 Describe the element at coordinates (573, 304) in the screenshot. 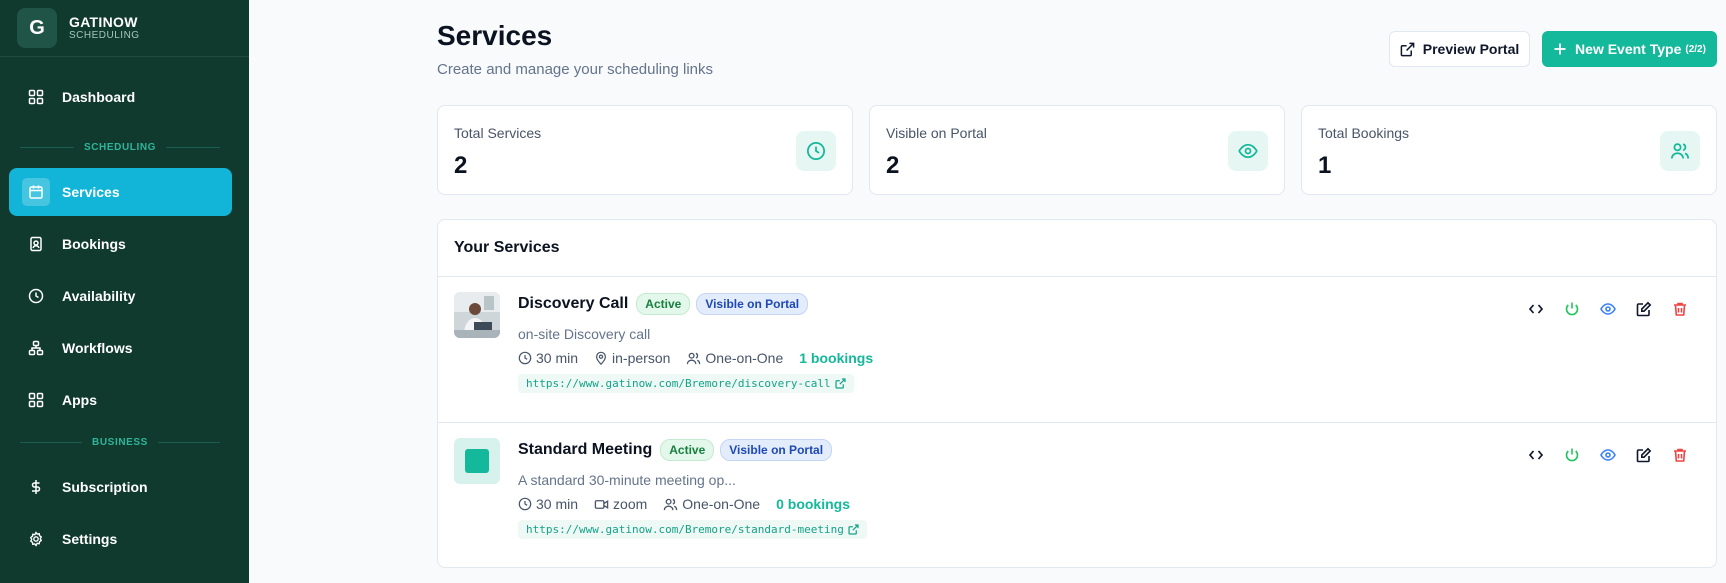

I see `service-name: Discovery Call` at that location.